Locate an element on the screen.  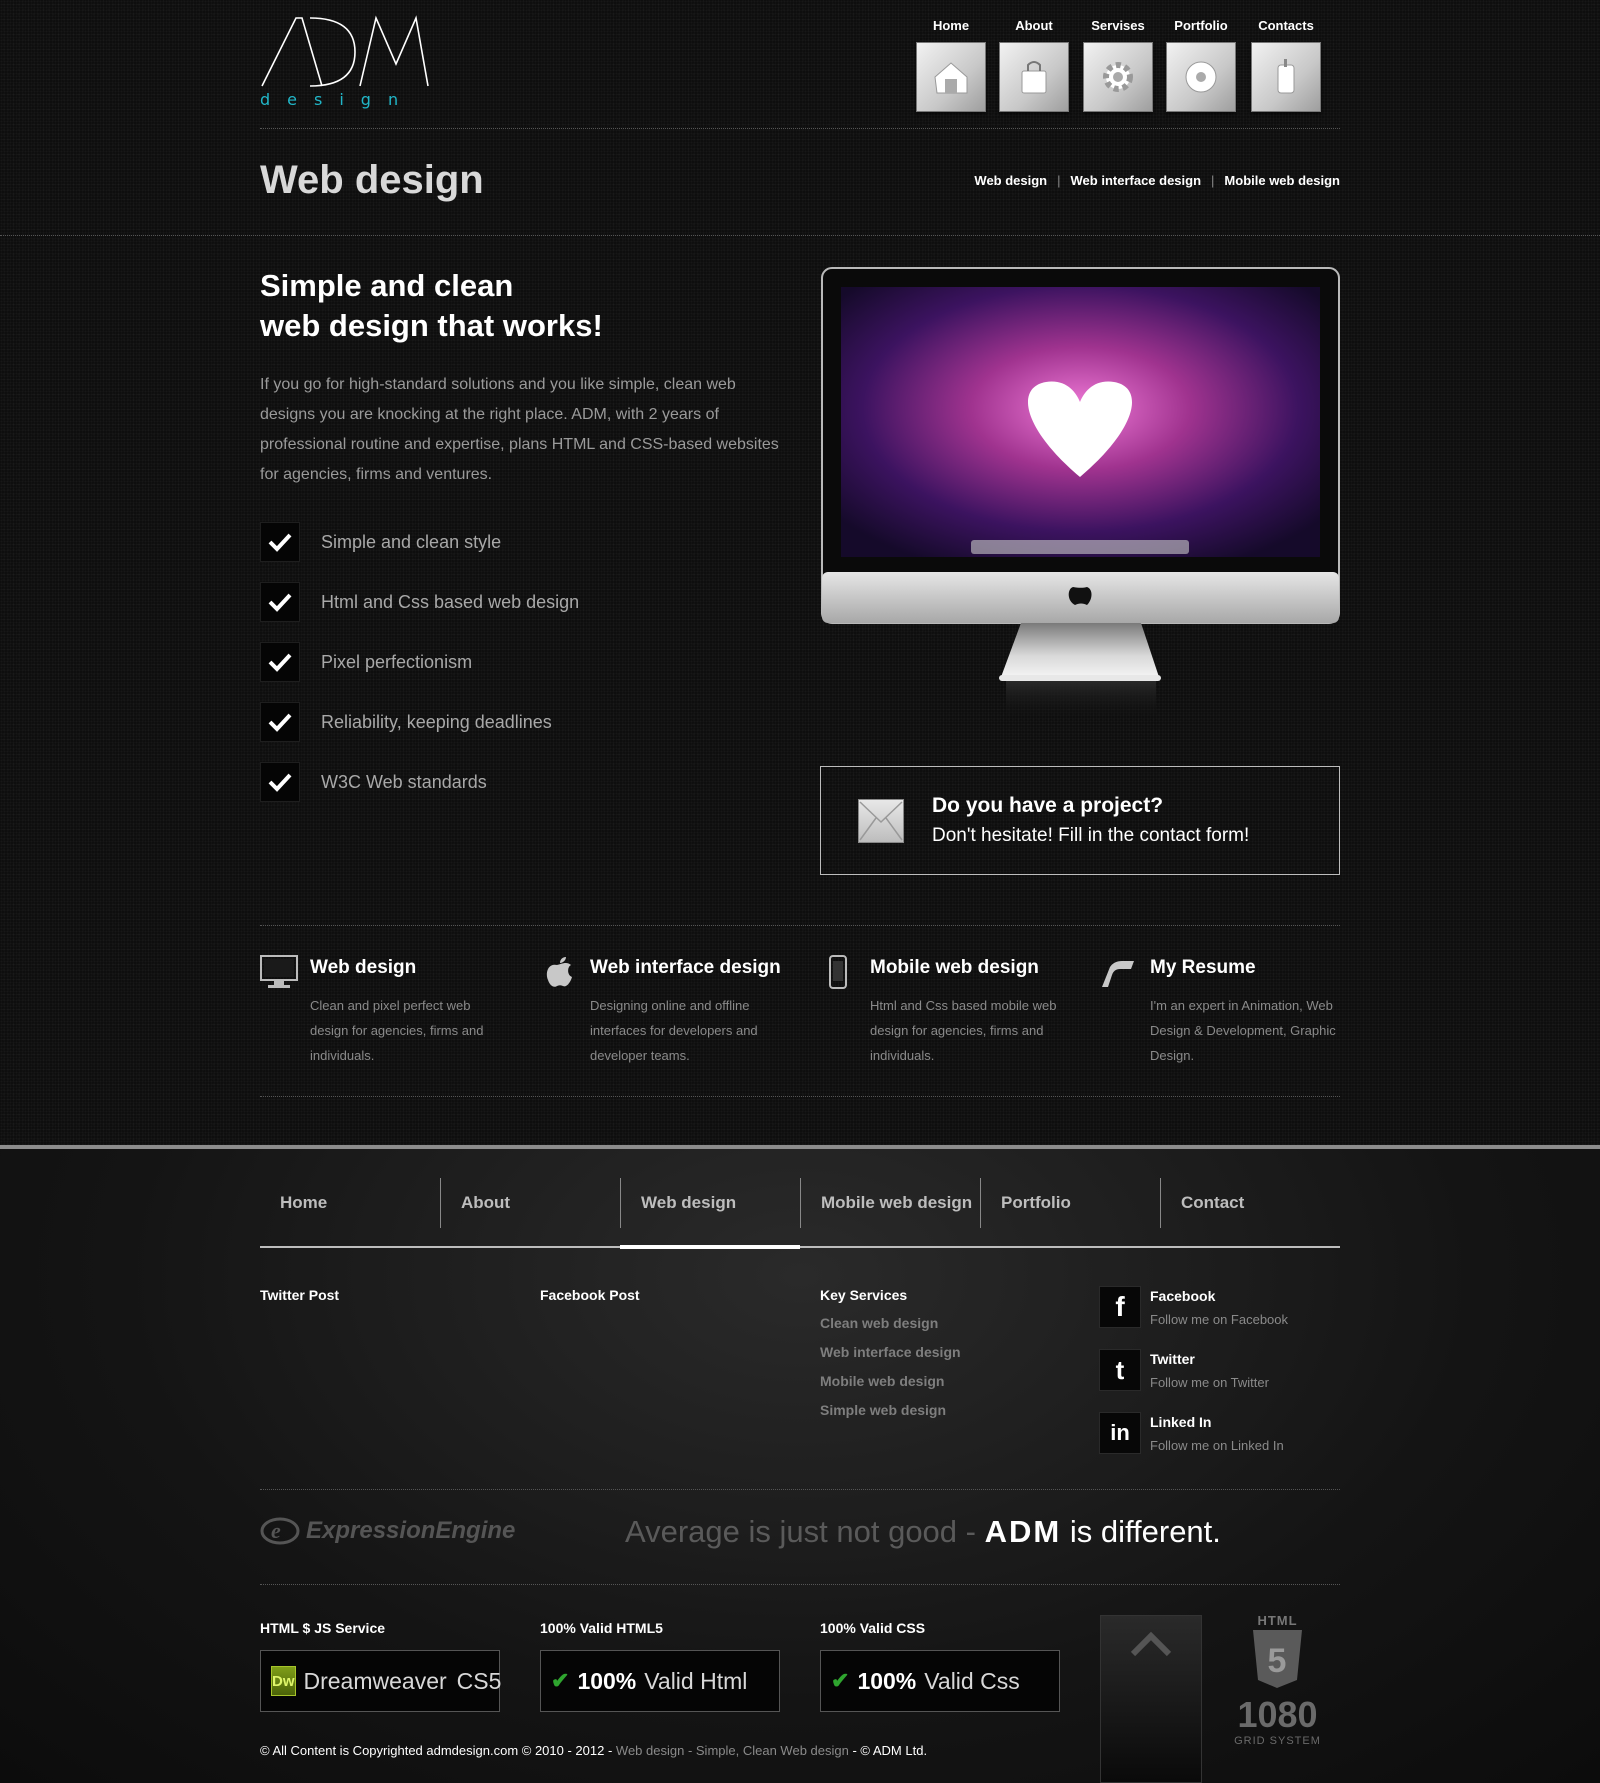
key-service-link: Web interface design is located at coordinates (890, 1358).